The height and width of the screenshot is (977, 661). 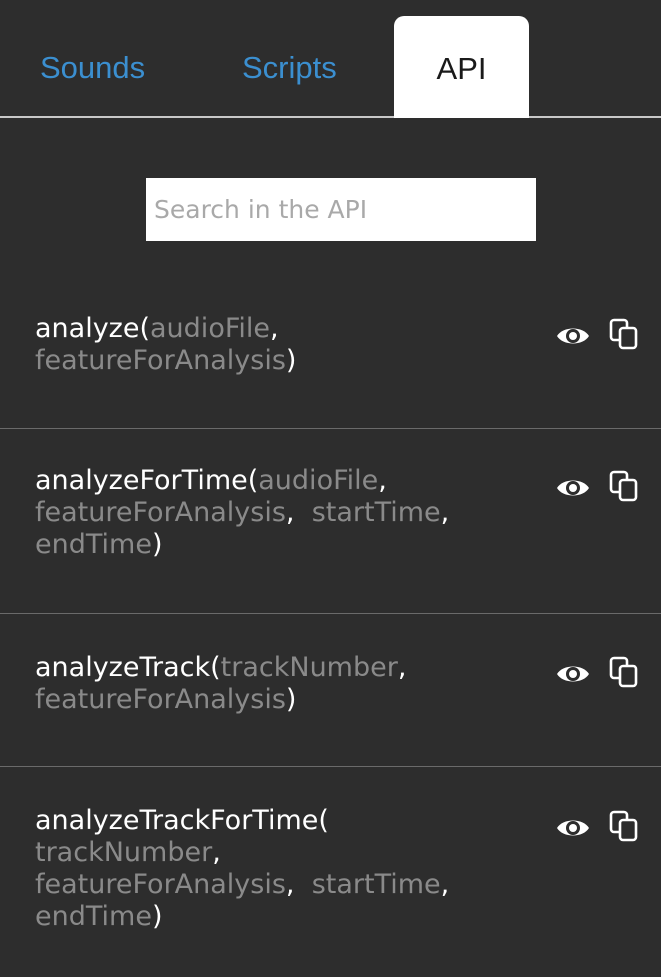 I want to click on tab-api-label: API, so click(x=461, y=68).